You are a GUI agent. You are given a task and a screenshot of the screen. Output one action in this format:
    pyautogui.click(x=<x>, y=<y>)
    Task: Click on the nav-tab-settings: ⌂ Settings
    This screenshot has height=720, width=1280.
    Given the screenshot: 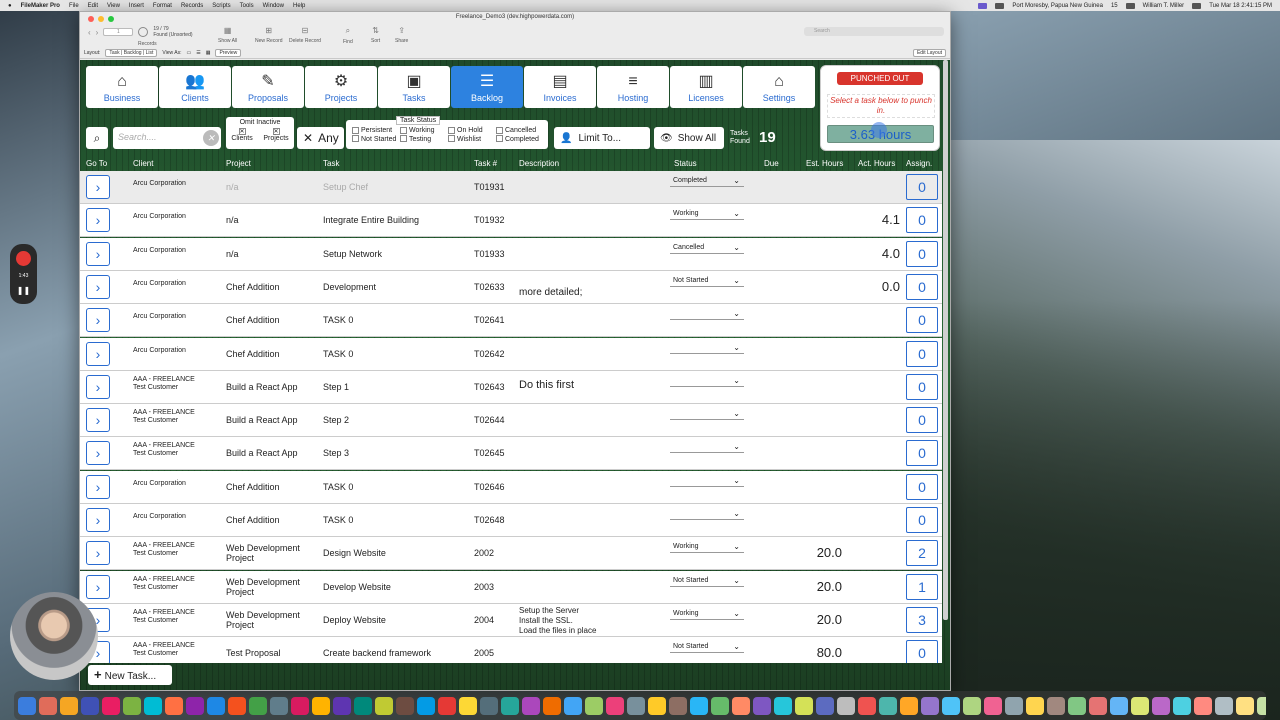 What is the action you would take?
    pyautogui.click(x=779, y=87)
    